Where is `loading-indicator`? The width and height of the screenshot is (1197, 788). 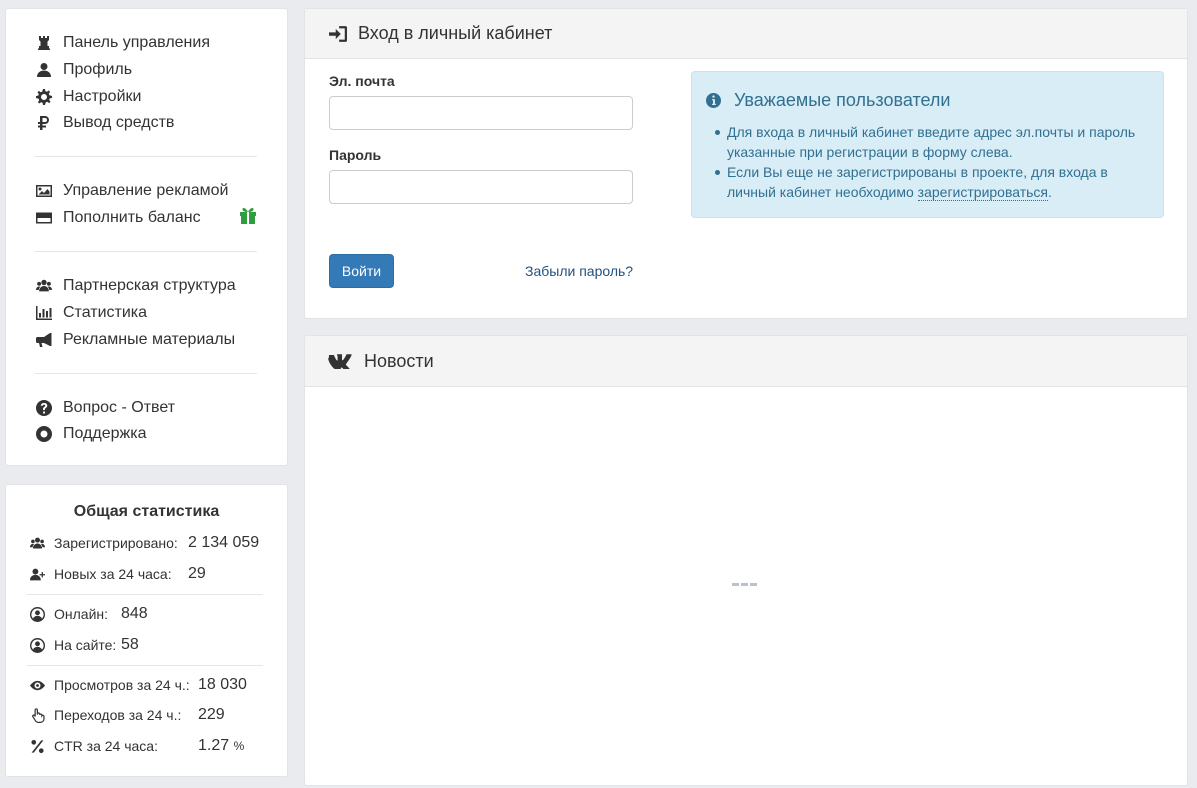 loading-indicator is located at coordinates (744, 584).